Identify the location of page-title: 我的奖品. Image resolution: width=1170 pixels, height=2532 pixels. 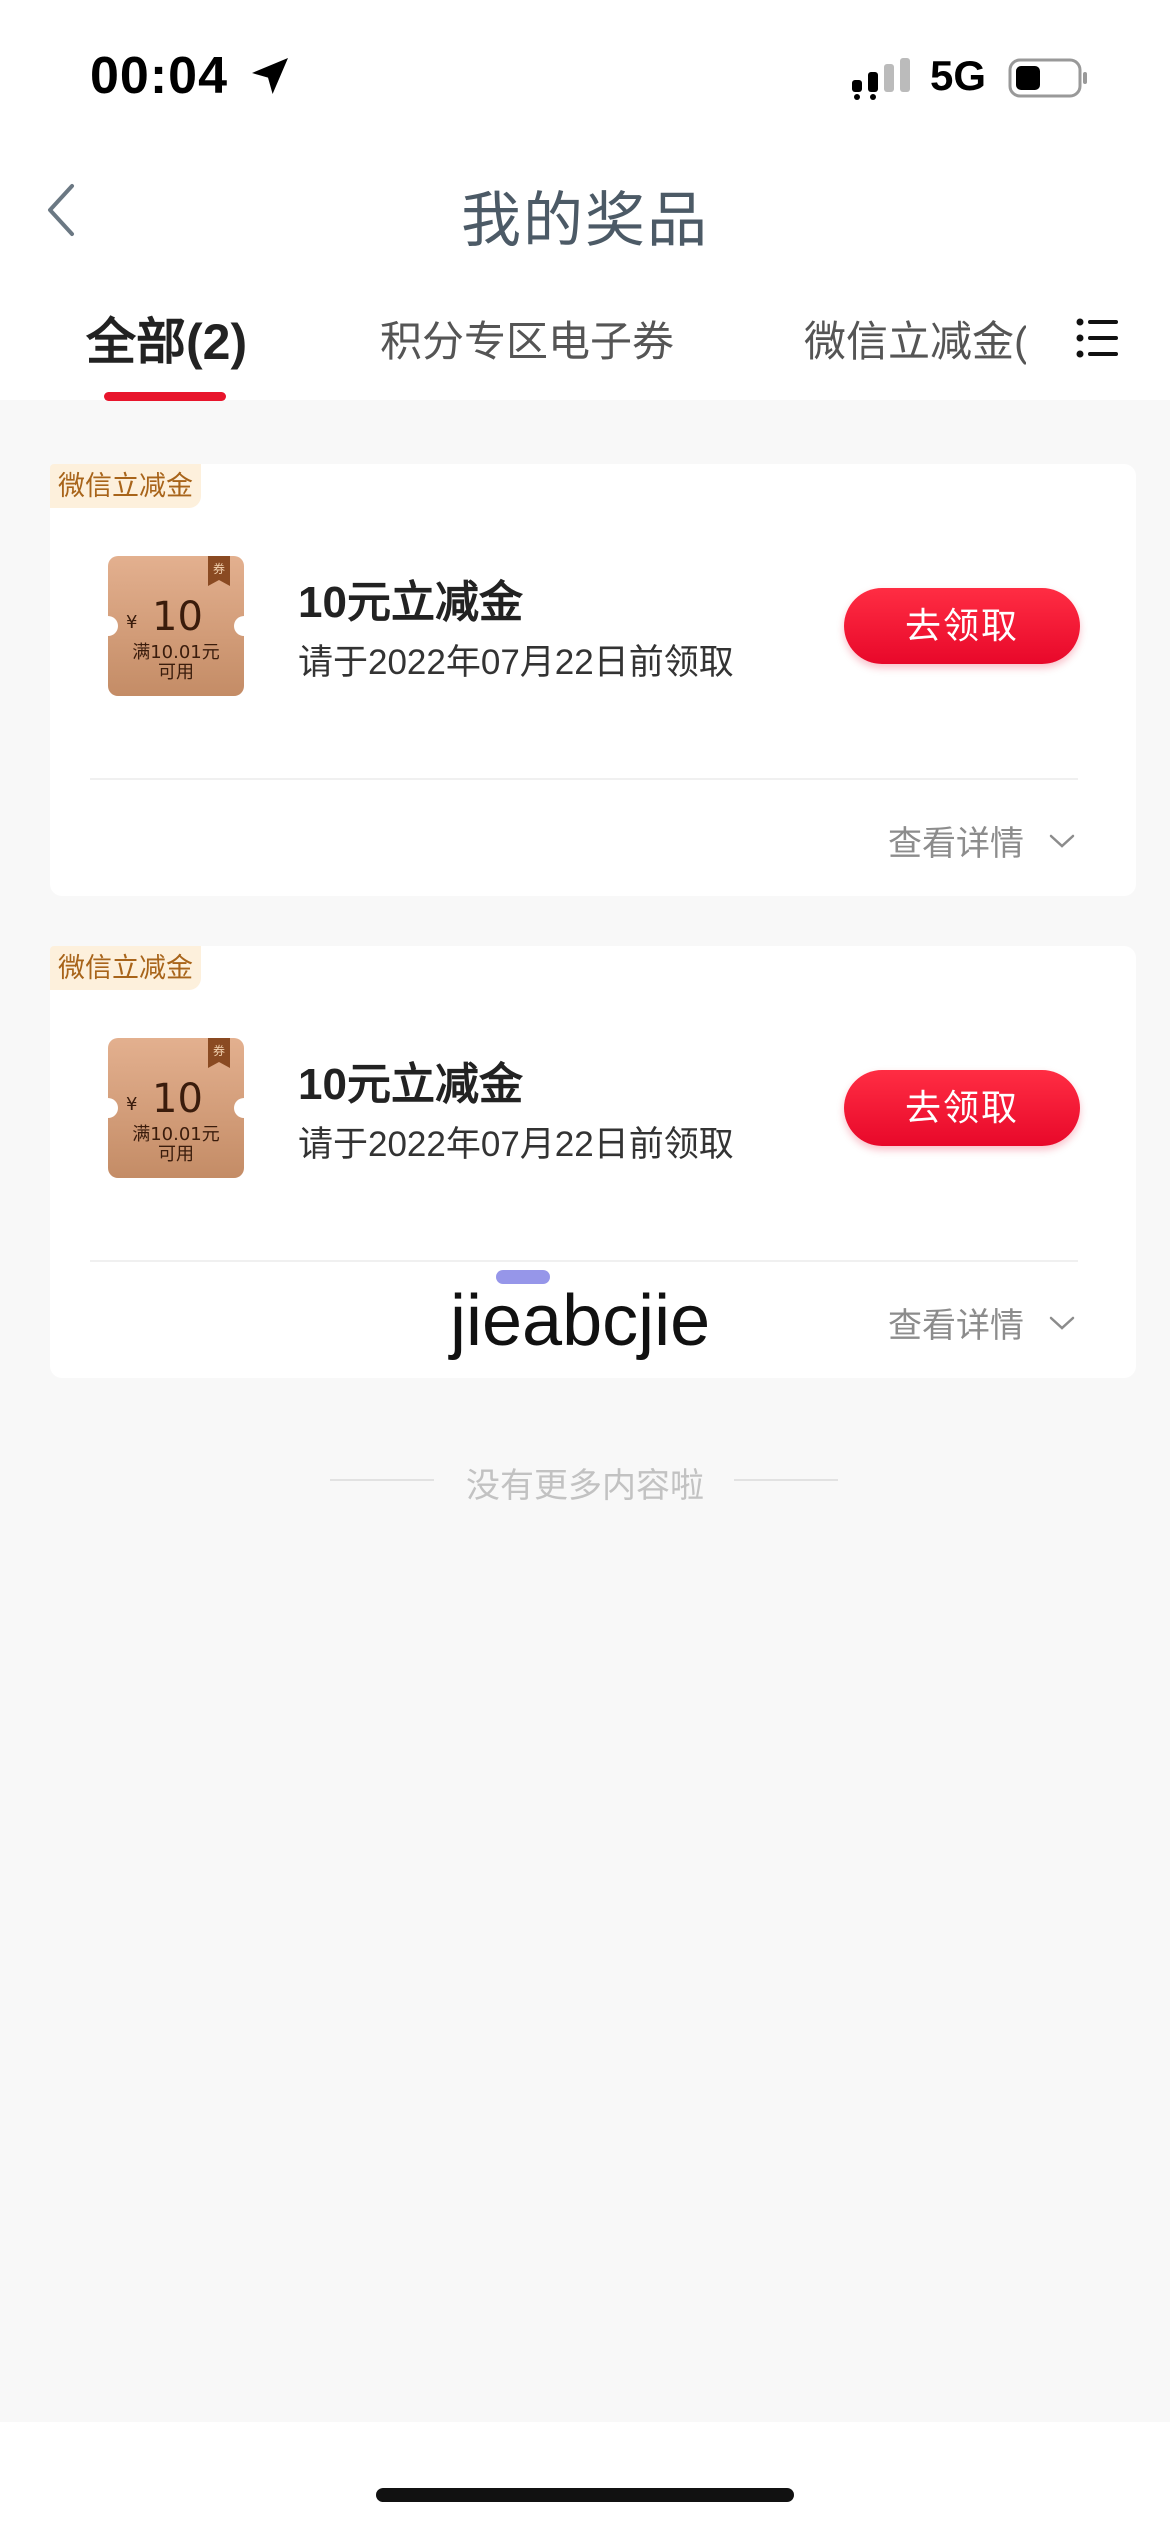
(585, 220).